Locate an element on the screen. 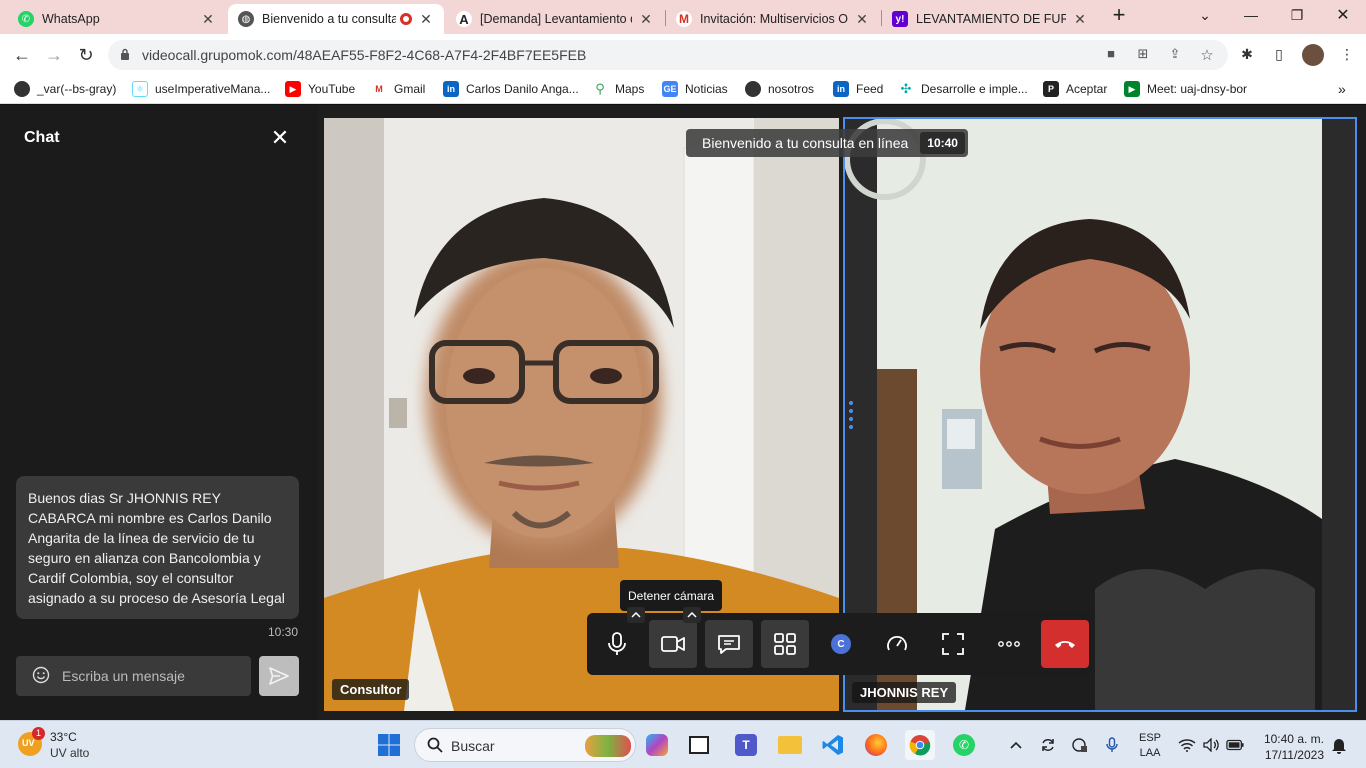 This screenshot has width=1366, height=768. vpn-shield-icon is located at coordinates (1080, 745).